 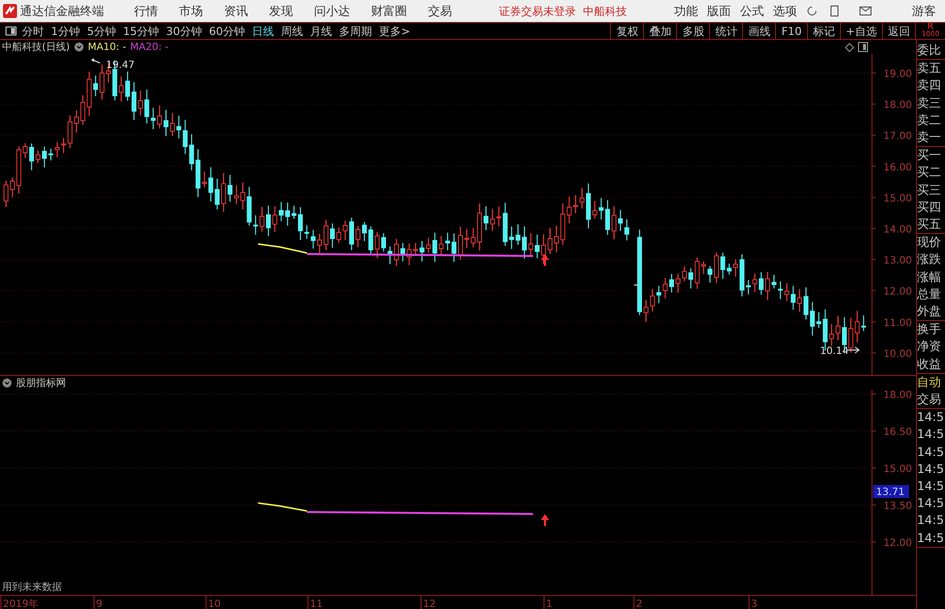 What do you see at coordinates (897, 198) in the screenshot?
I see `axis-label: 15.00` at bounding box center [897, 198].